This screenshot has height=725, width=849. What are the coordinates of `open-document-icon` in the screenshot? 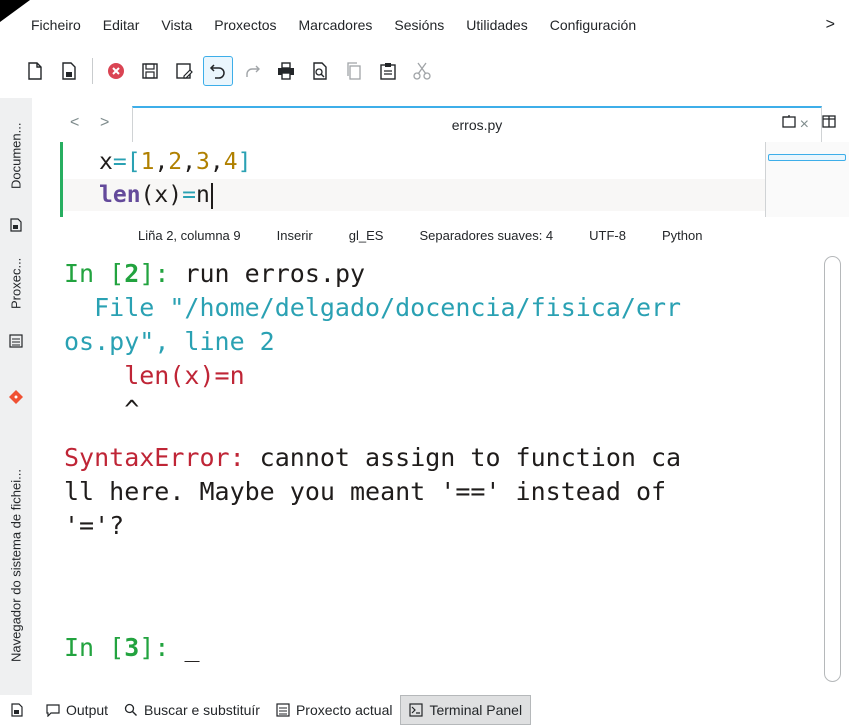 It's located at (69, 71).